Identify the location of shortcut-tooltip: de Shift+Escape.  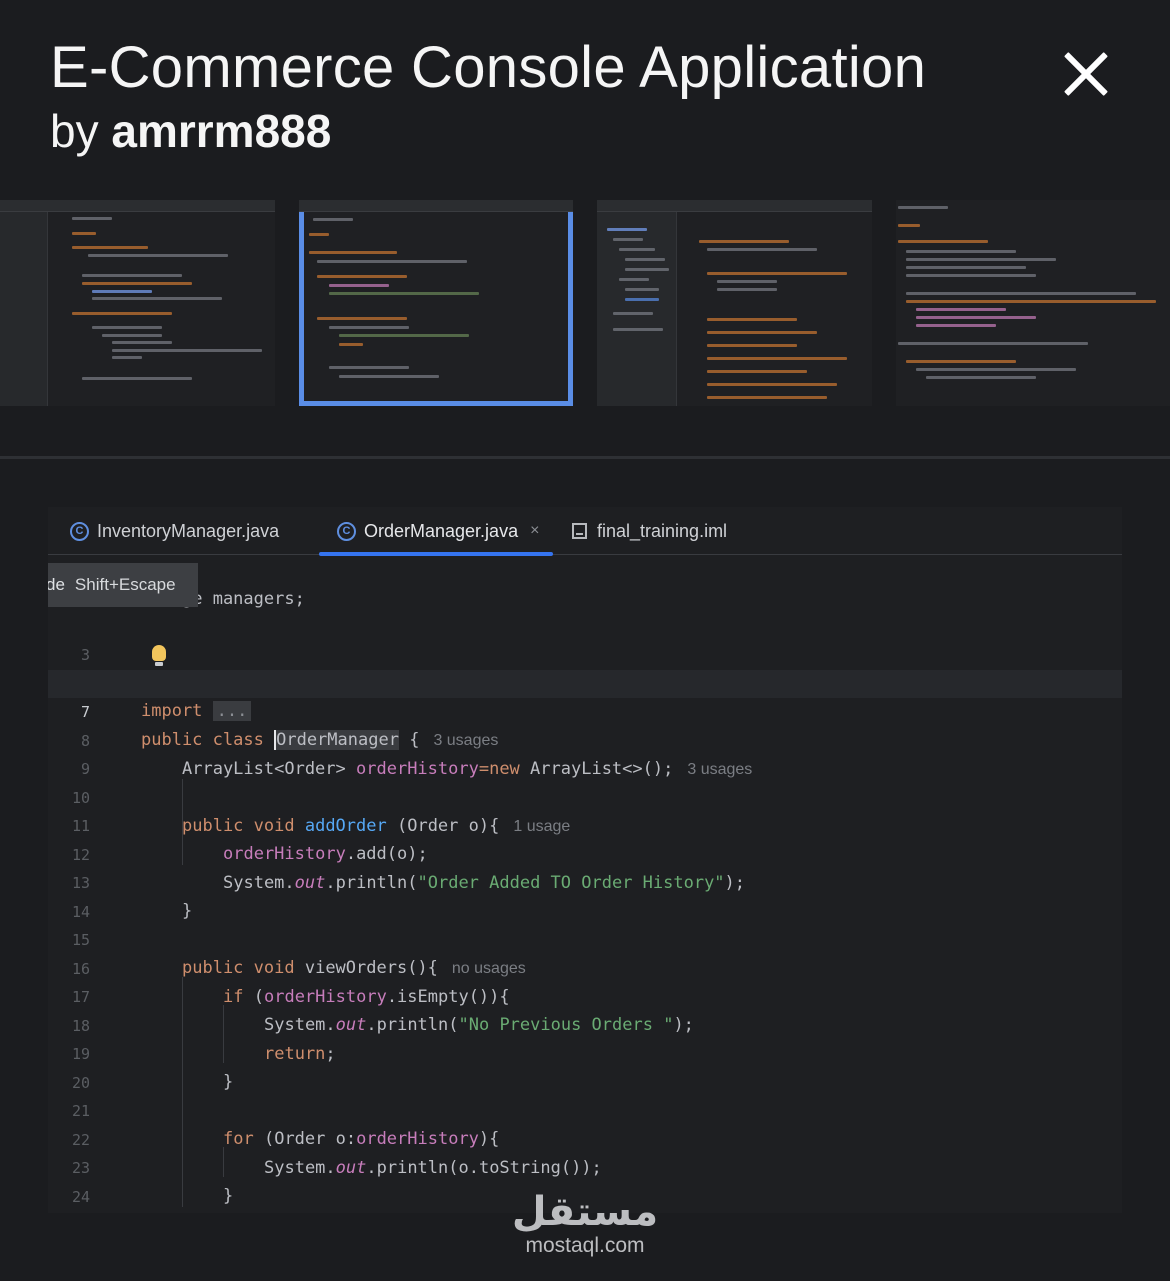
(123, 585).